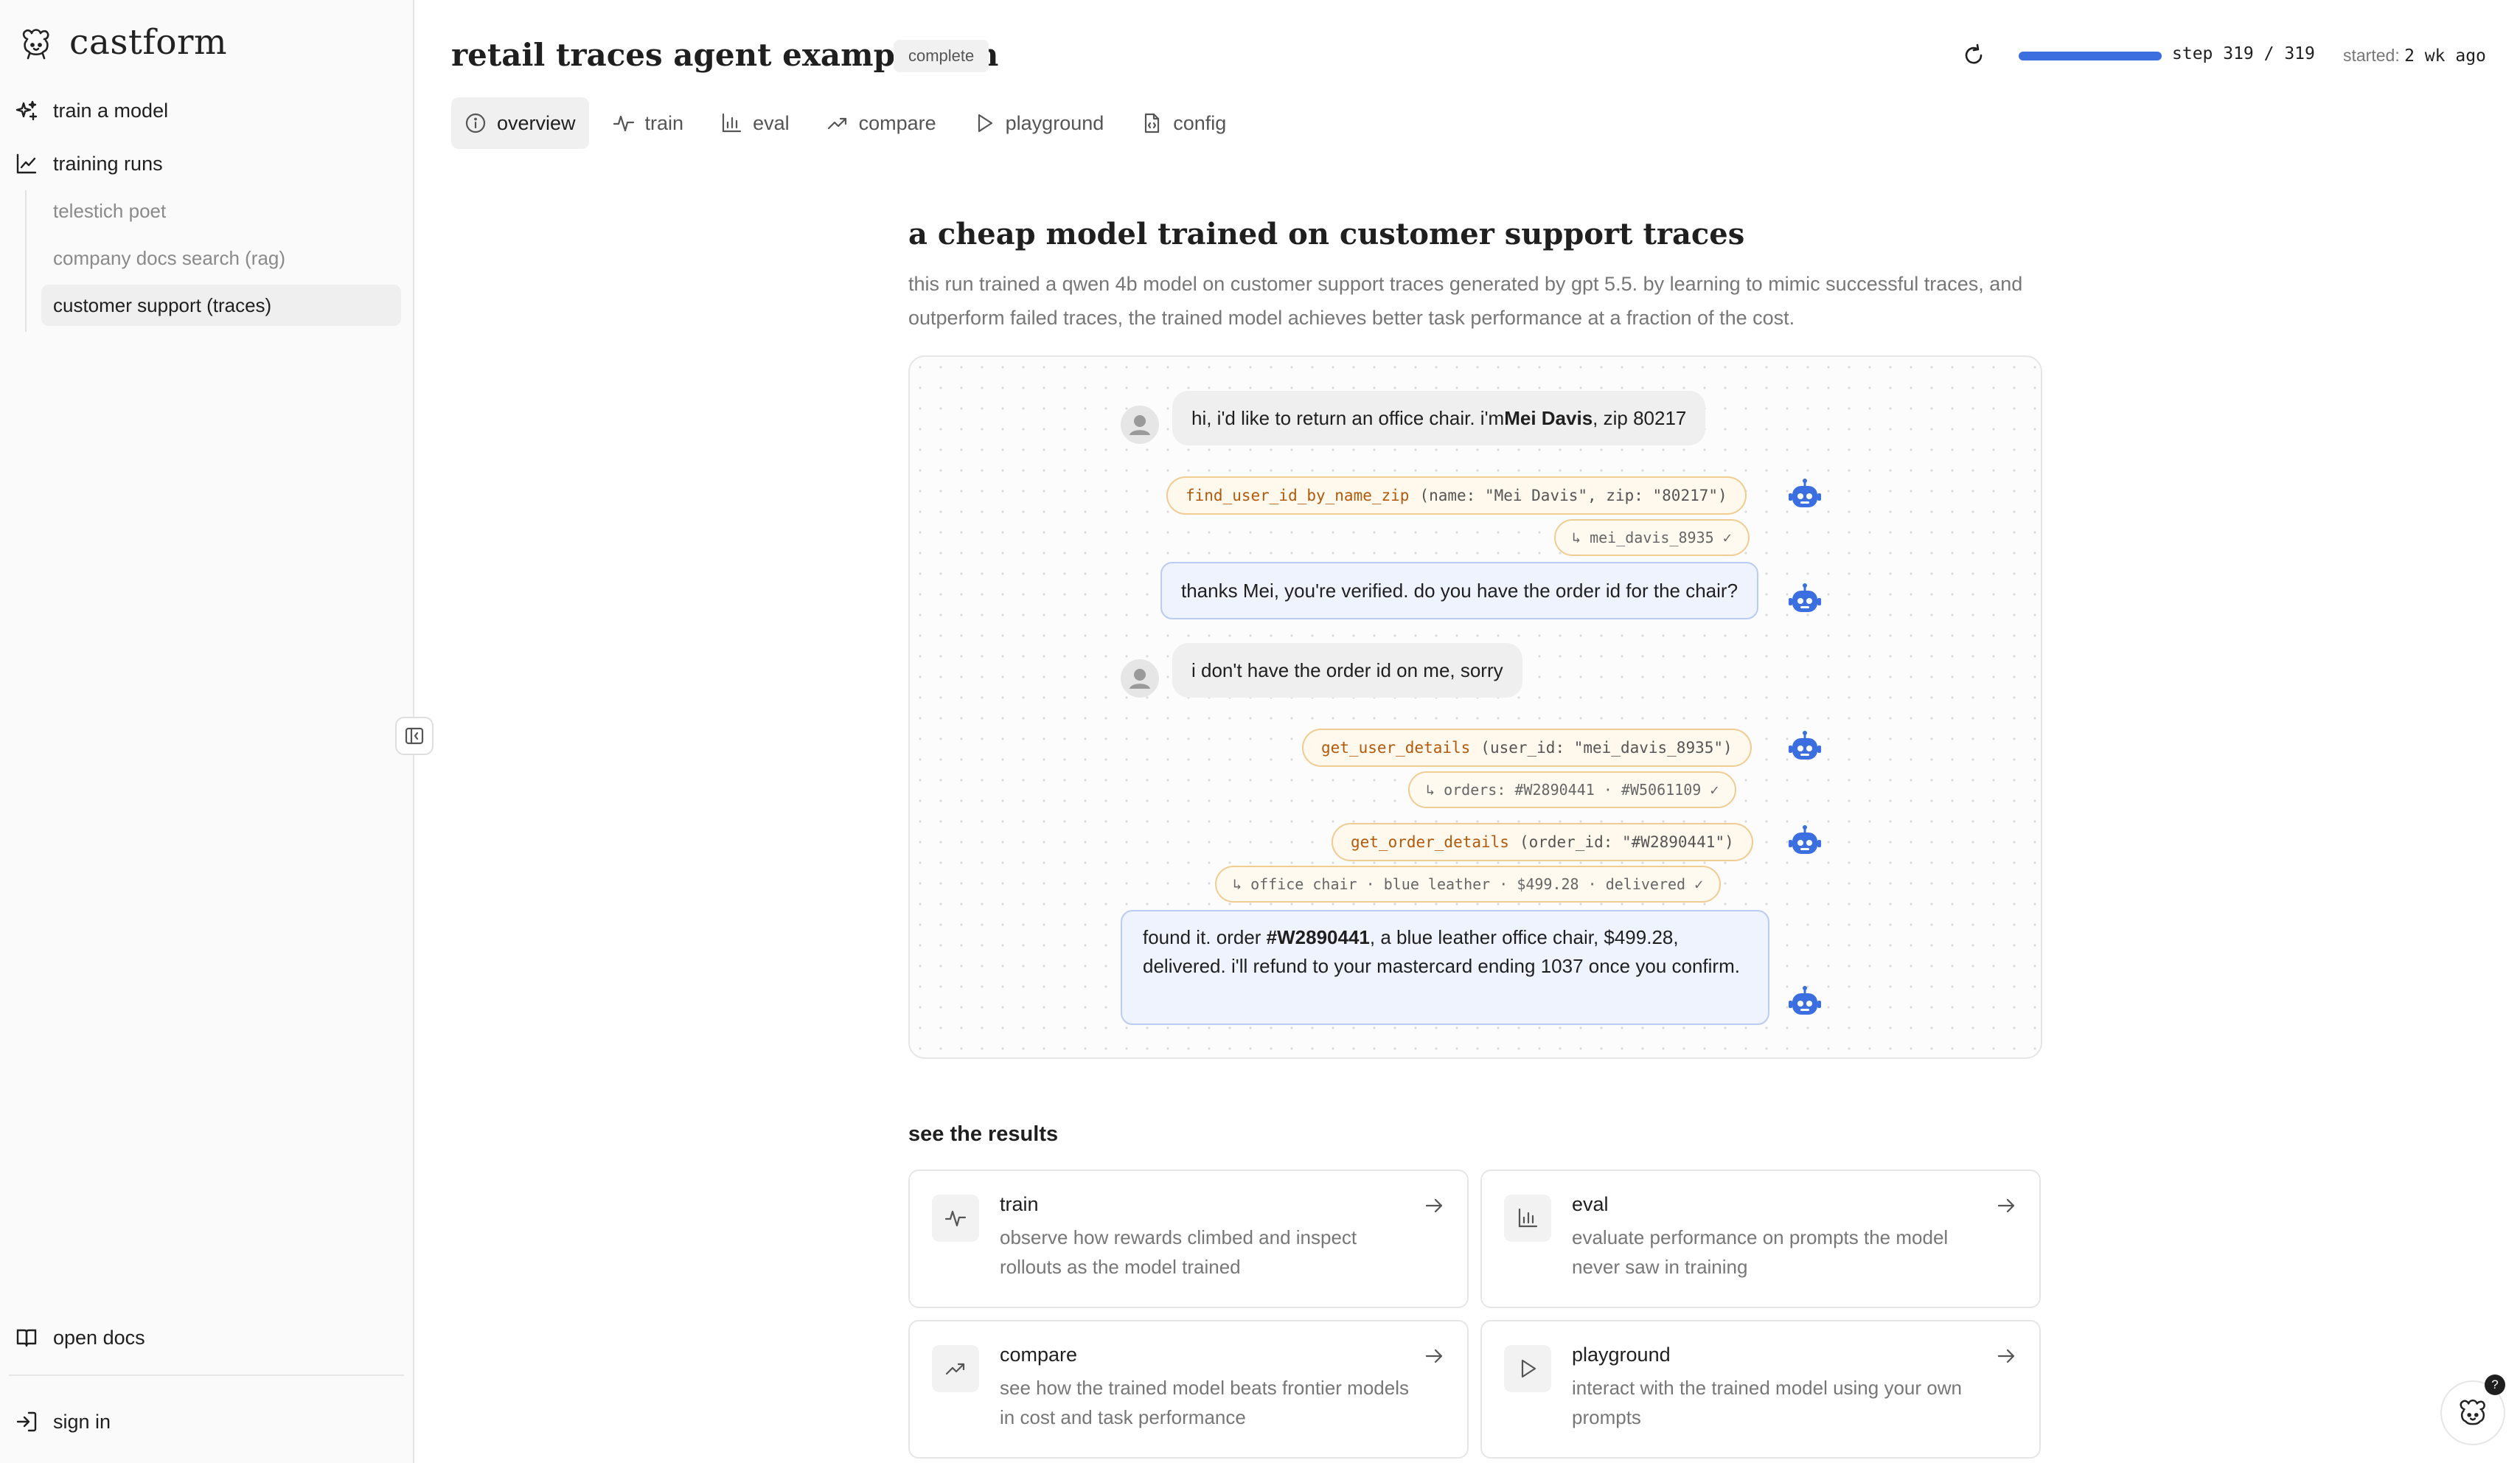  What do you see at coordinates (475, 123) in the screenshot?
I see `info-icon` at bounding box center [475, 123].